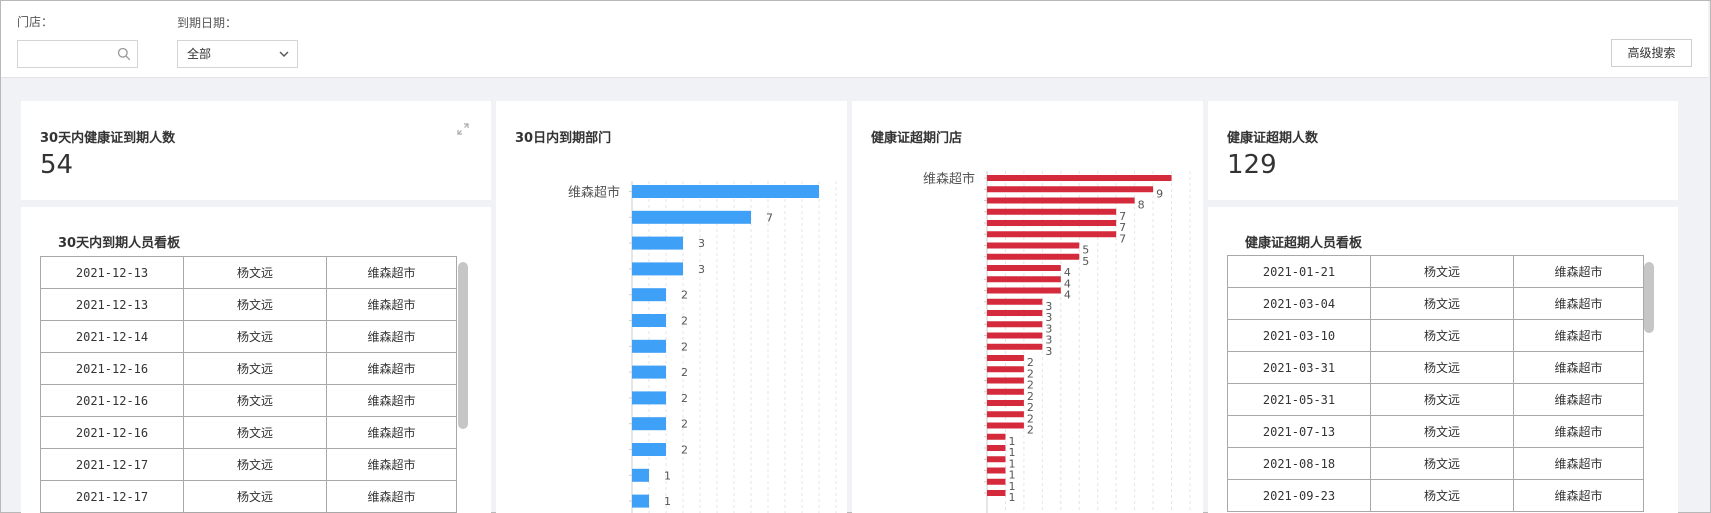 The image size is (1711, 513). I want to click on store-search-field, so click(77, 54).